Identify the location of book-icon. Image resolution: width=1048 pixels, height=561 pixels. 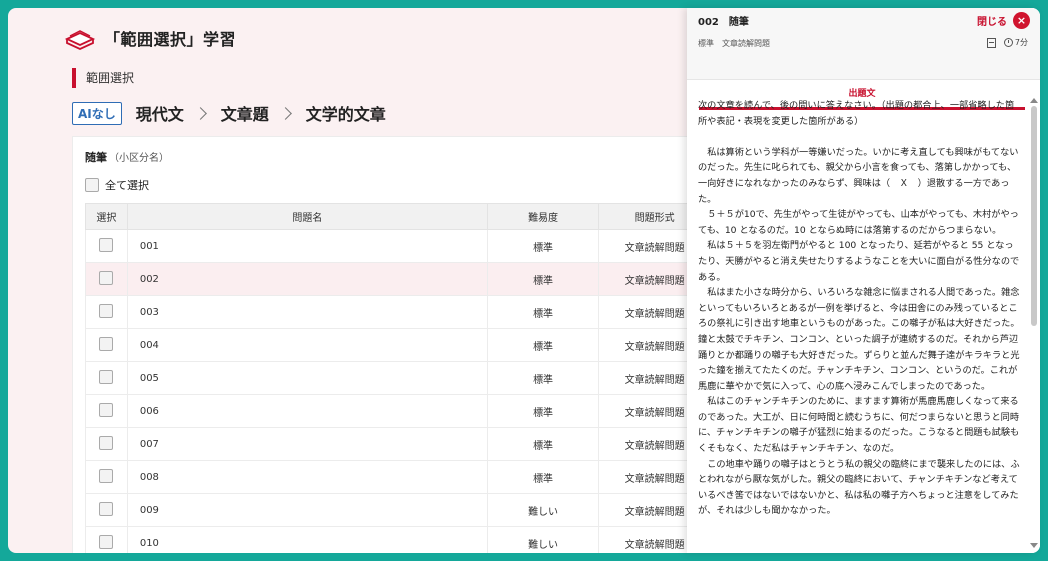
(80, 40).